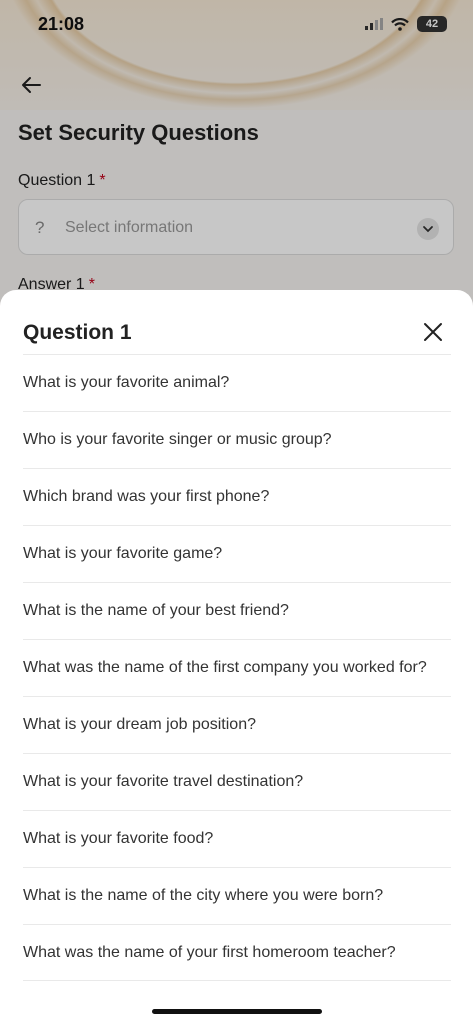 This screenshot has width=473, height=1024. Describe the element at coordinates (237, 610) in the screenshot. I see `question-option: What is the name of your best friend?` at that location.